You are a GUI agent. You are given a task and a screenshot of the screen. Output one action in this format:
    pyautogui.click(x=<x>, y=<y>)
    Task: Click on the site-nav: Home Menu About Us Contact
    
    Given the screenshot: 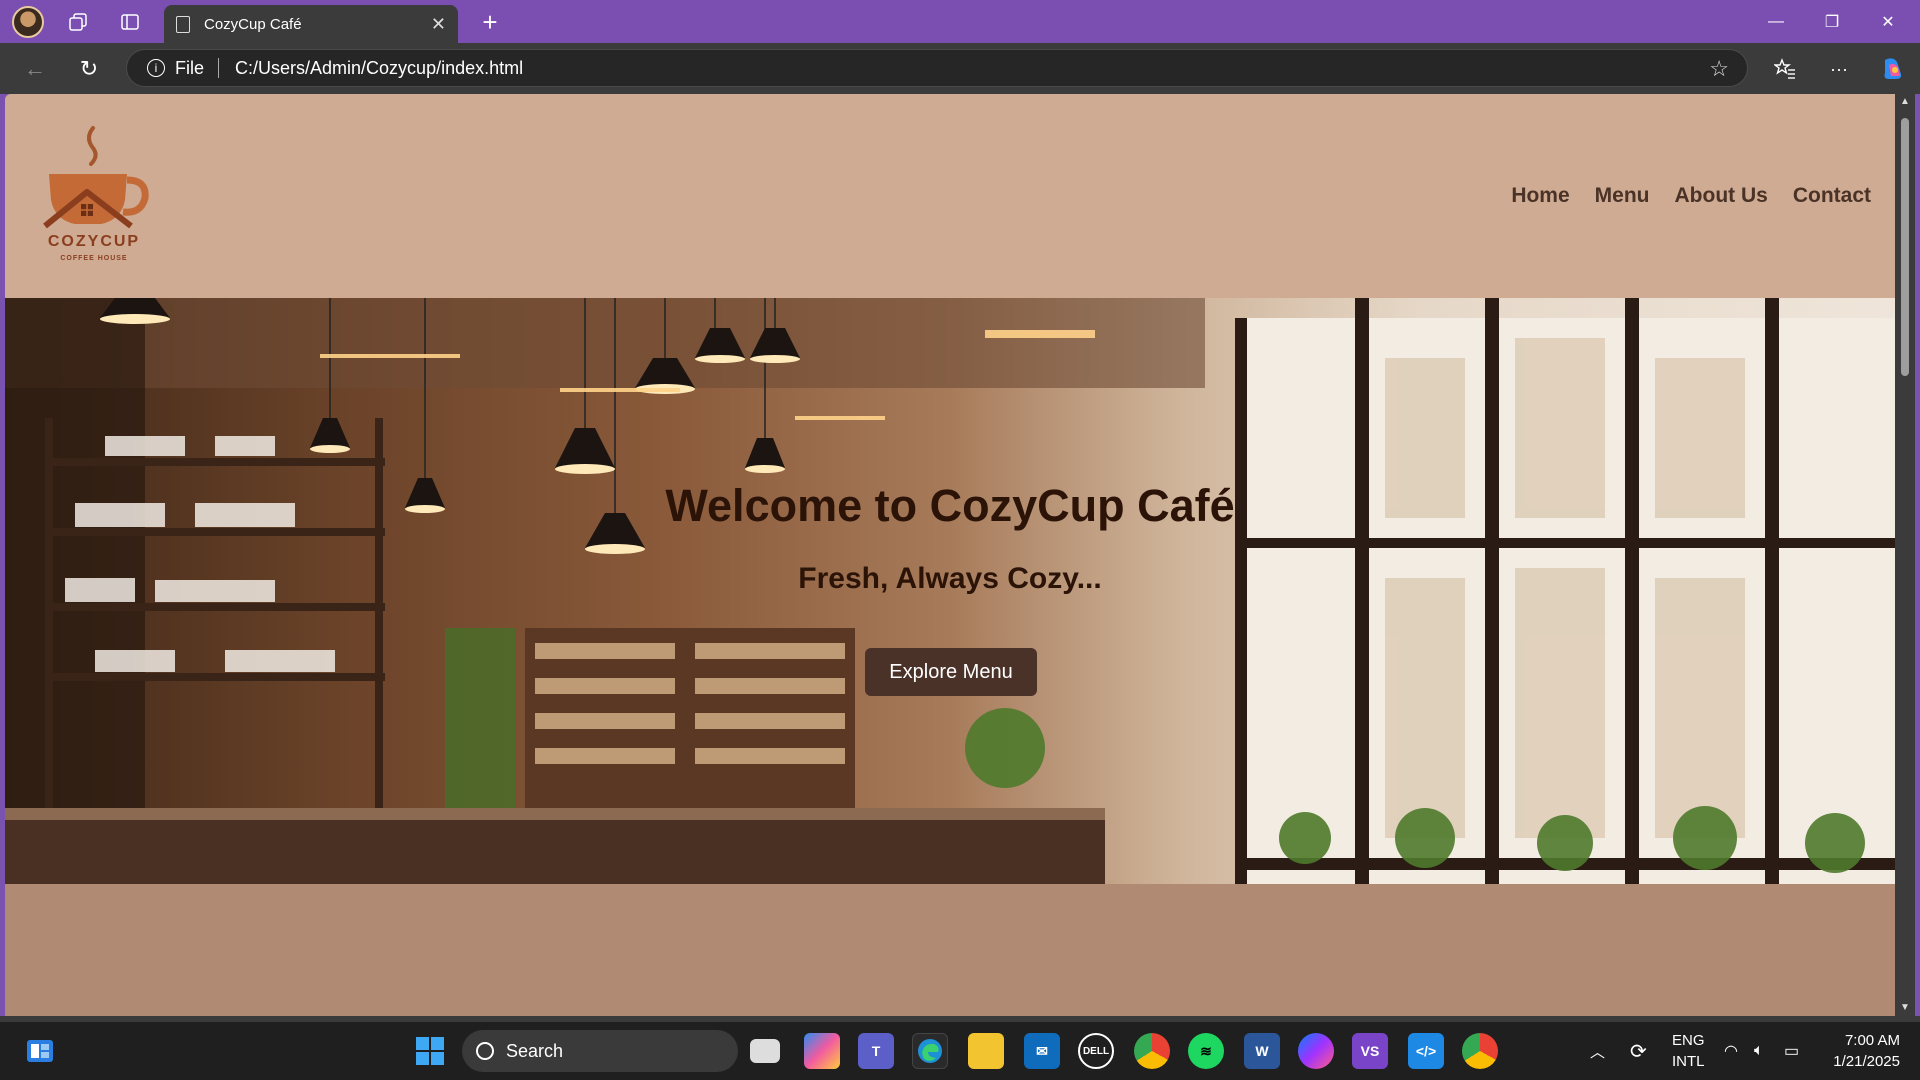 What is the action you would take?
    pyautogui.click(x=1691, y=196)
    